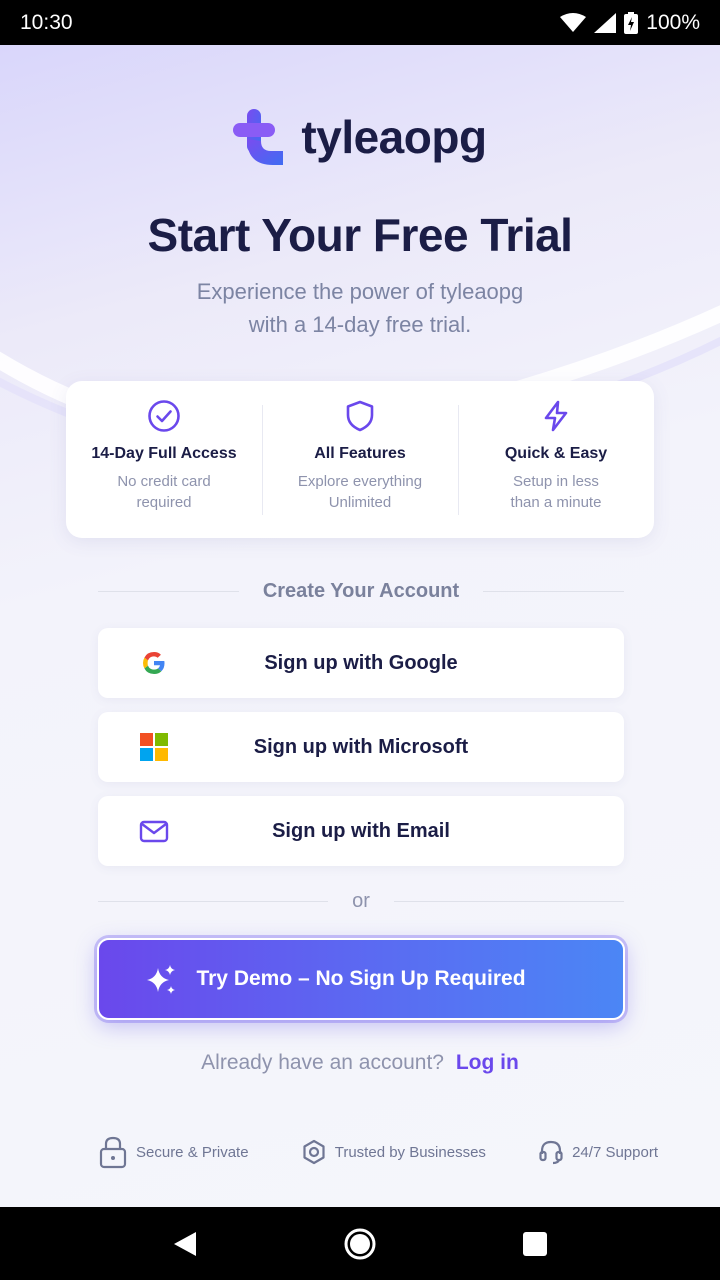 This screenshot has height=1280, width=720. What do you see at coordinates (573, 22) in the screenshot?
I see `wifi-icon` at bounding box center [573, 22].